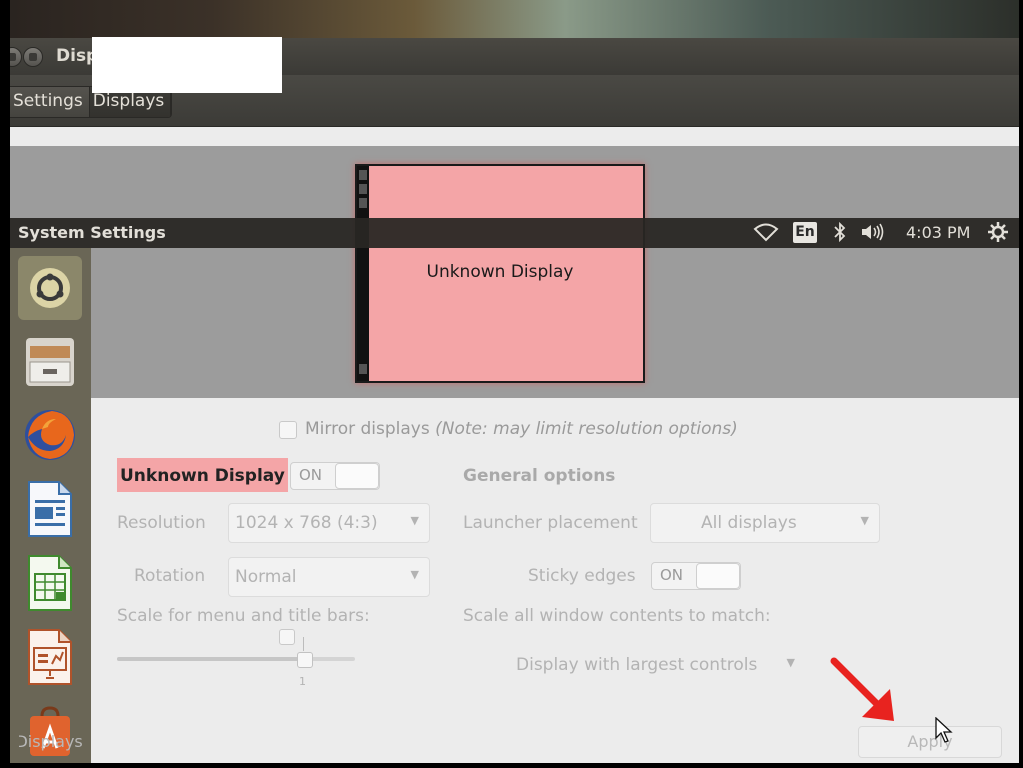 The width and height of the screenshot is (1023, 768). I want to click on keyboard-layout-indicator: En, so click(805, 232).